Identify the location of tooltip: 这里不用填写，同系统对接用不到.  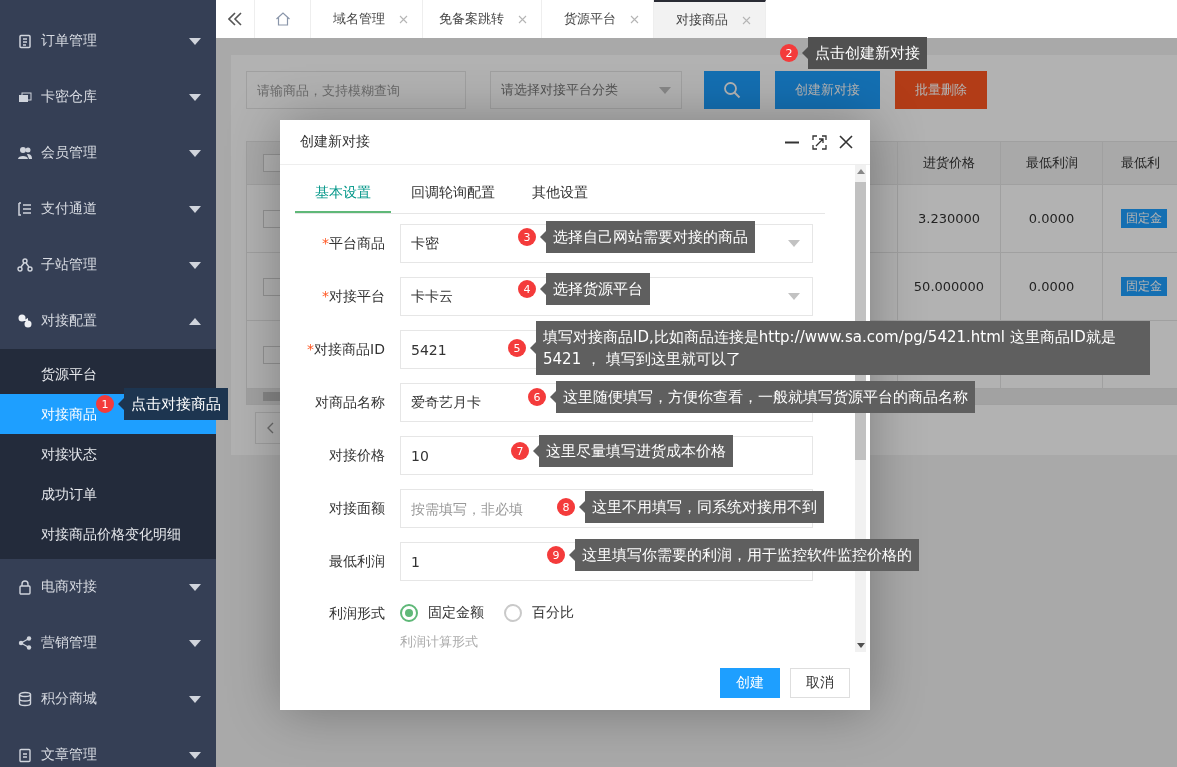
(701, 507).